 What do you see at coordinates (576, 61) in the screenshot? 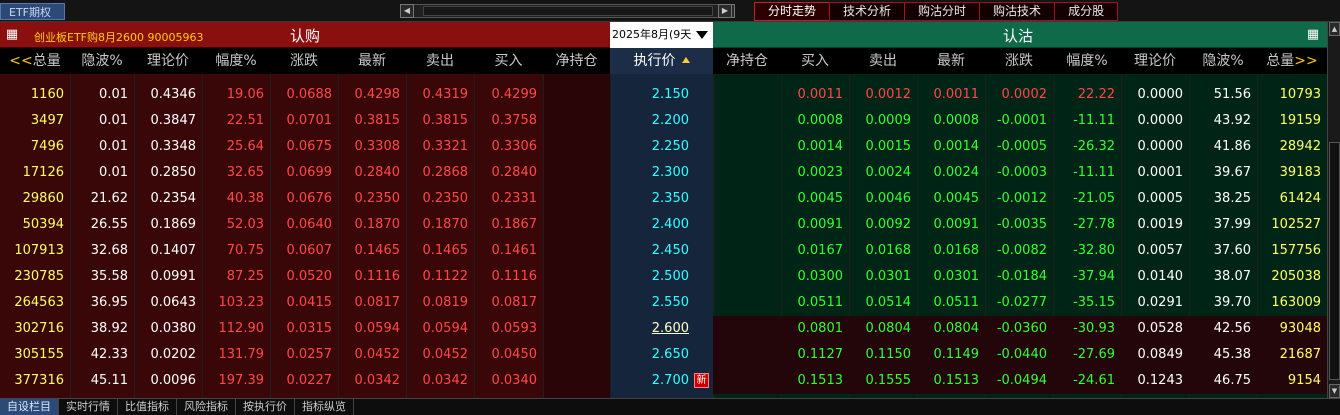
I see `call-col-9: 净持仓` at bounding box center [576, 61].